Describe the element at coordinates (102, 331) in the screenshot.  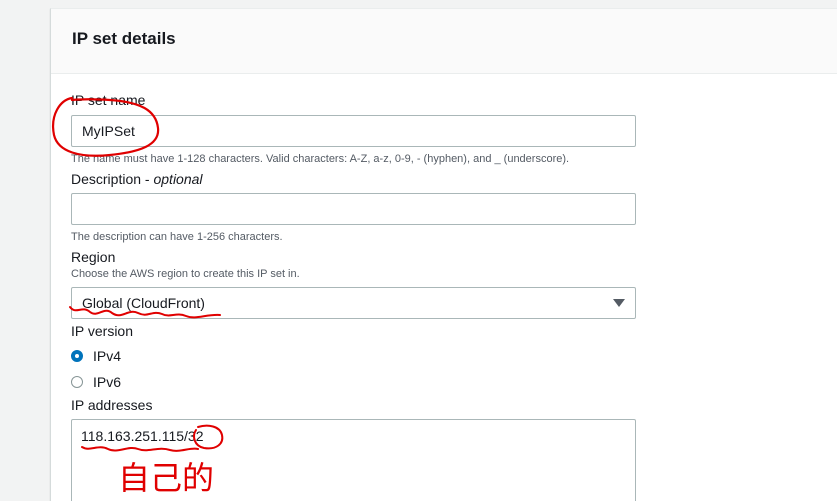
I see `ip-version-label: IP version` at that location.